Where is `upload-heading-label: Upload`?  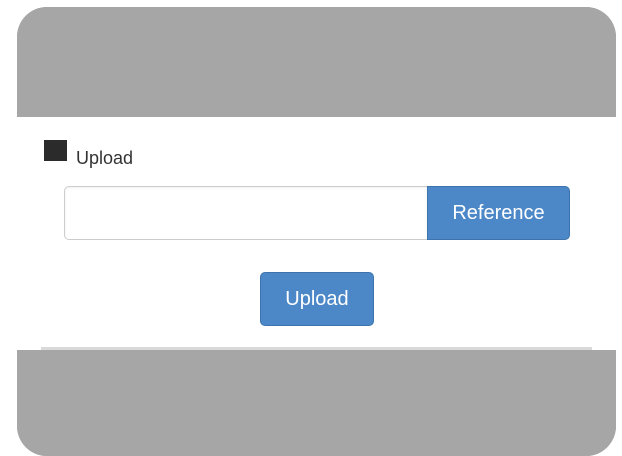
upload-heading-label: Upload is located at coordinates (105, 158).